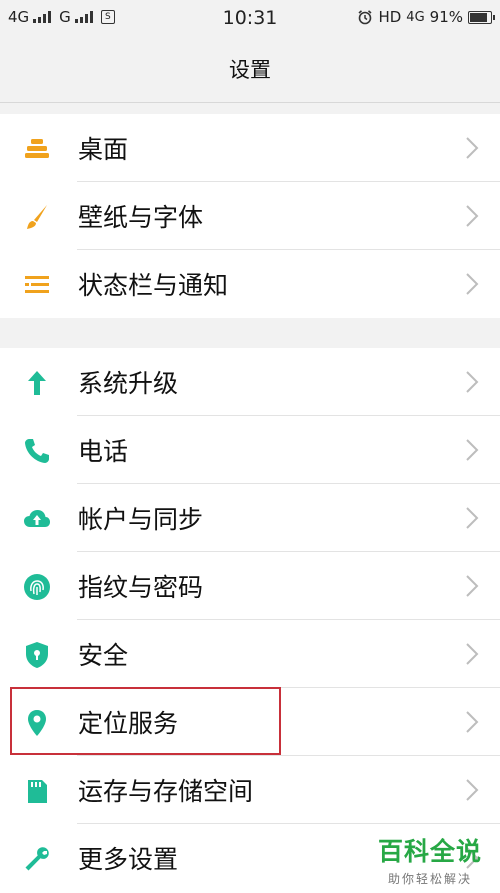 The height and width of the screenshot is (893, 500). Describe the element at coordinates (37, 149) in the screenshot. I see `desktop-icon` at that location.